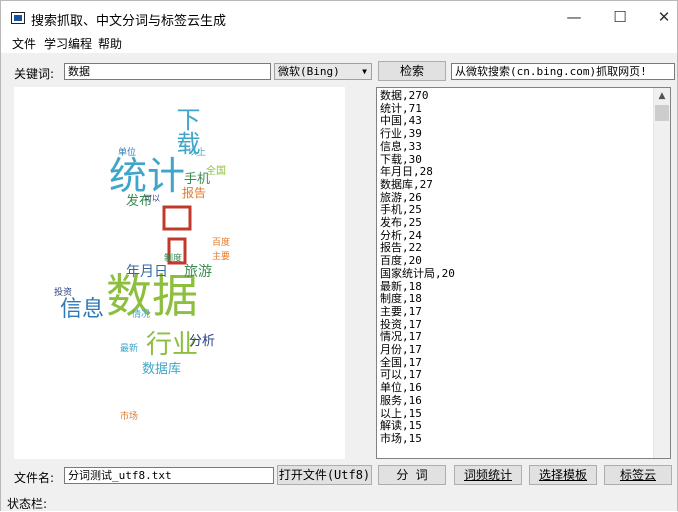  What do you see at coordinates (663, 17) in the screenshot?
I see `close-button: ✕` at bounding box center [663, 17].